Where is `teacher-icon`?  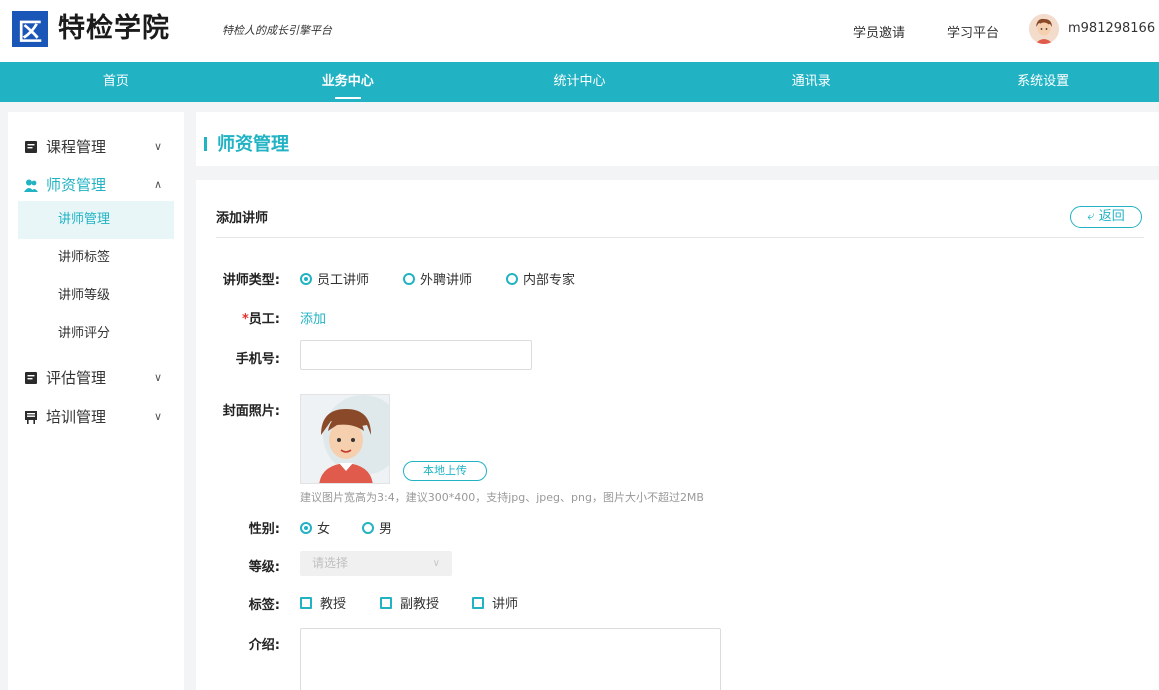
teacher-icon is located at coordinates (31, 185).